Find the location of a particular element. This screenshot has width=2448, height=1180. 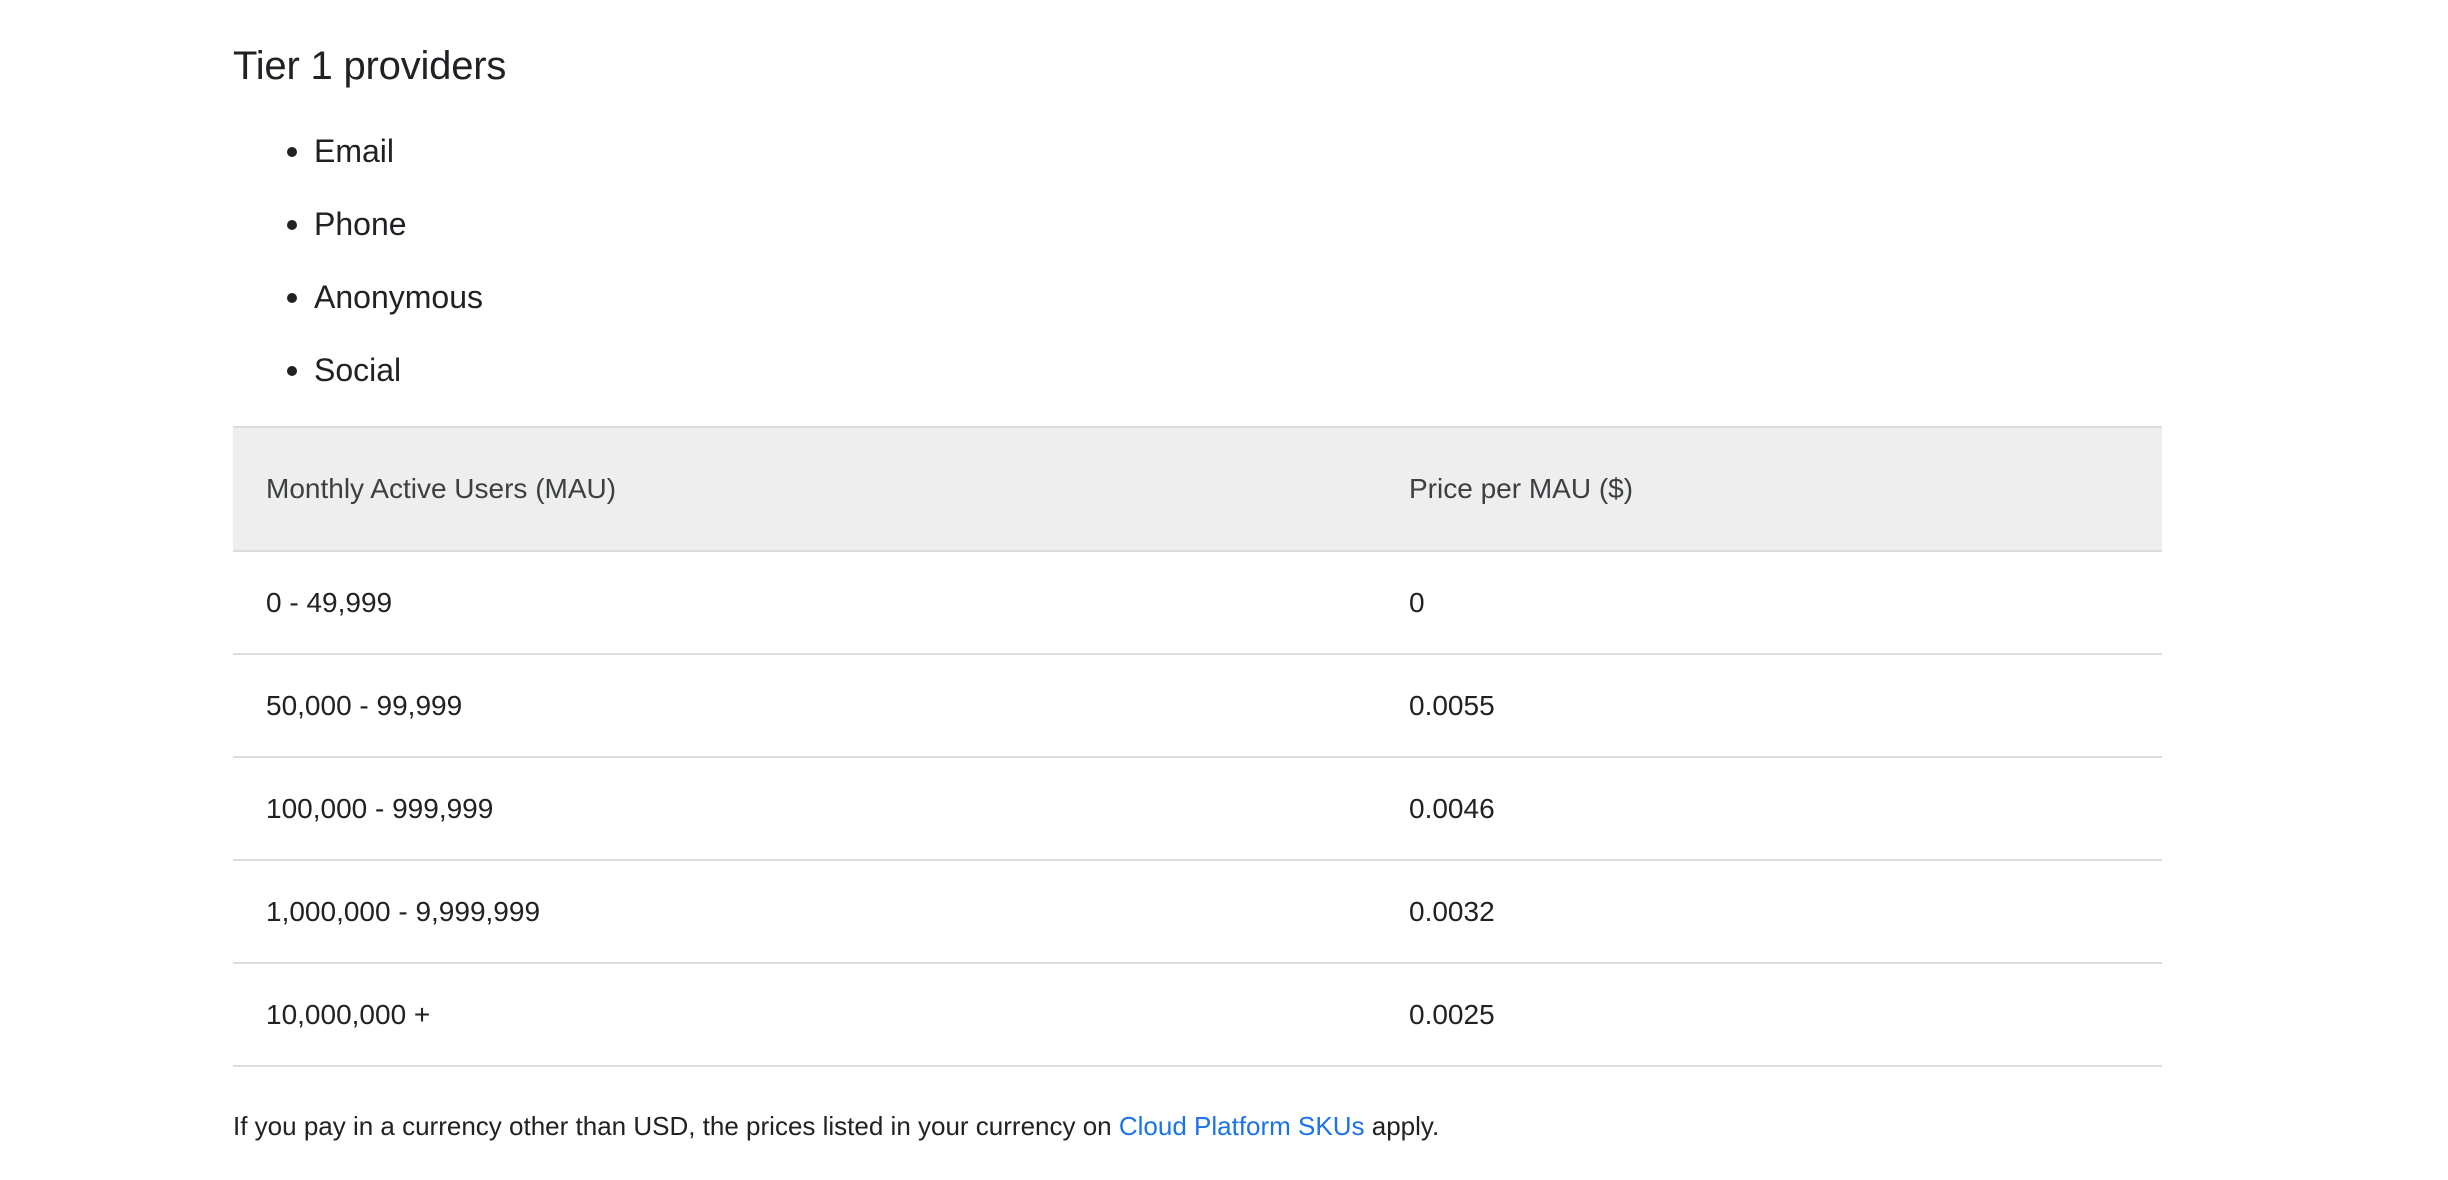

table-row: 50,000 - 99,999 0.0055 is located at coordinates (1197, 705).